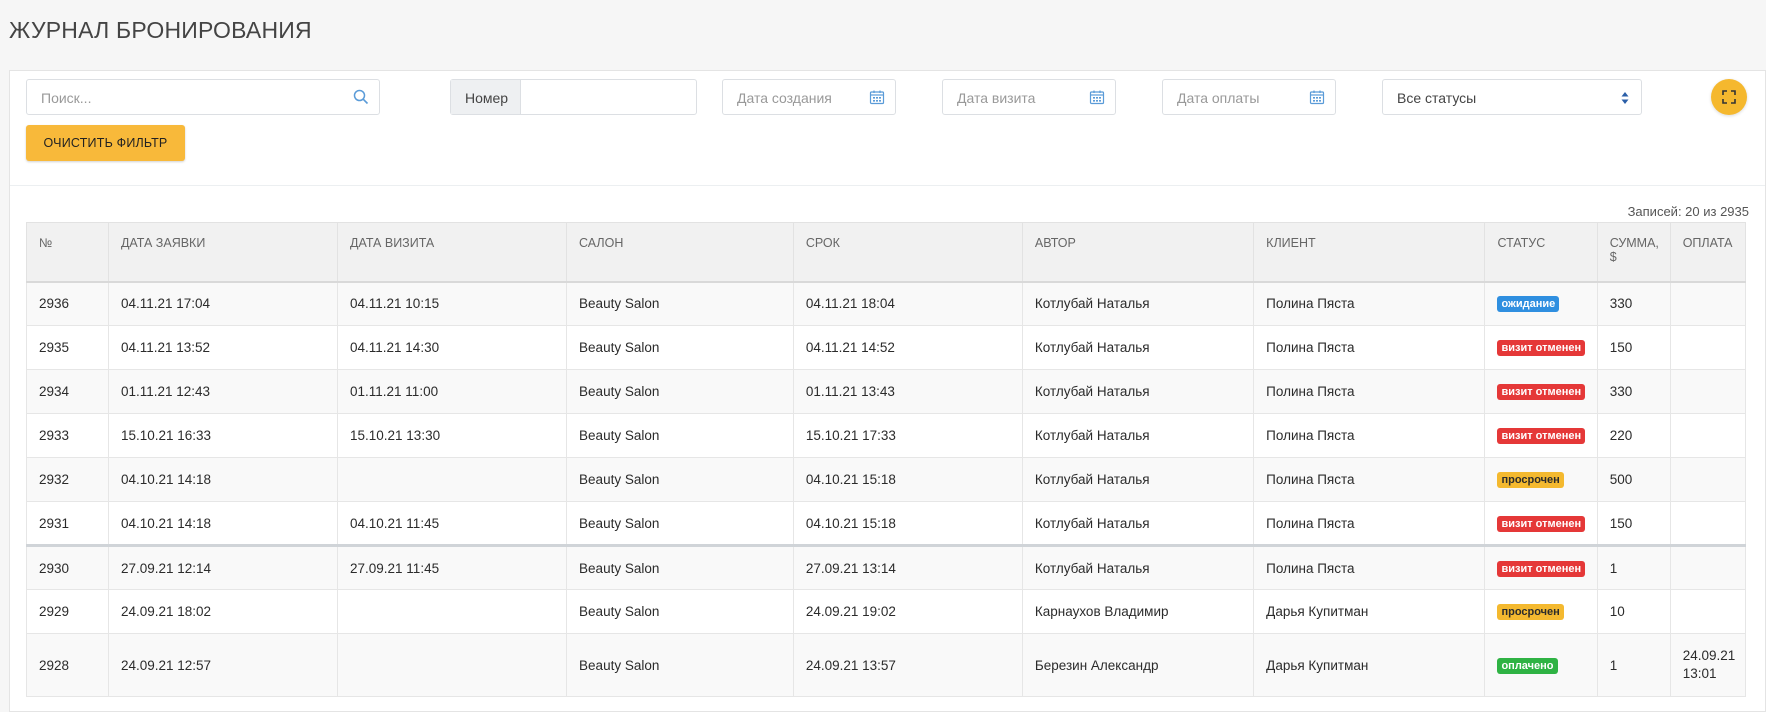 The width and height of the screenshot is (1766, 712). I want to click on status-select-value: Все статусы, so click(1437, 98).